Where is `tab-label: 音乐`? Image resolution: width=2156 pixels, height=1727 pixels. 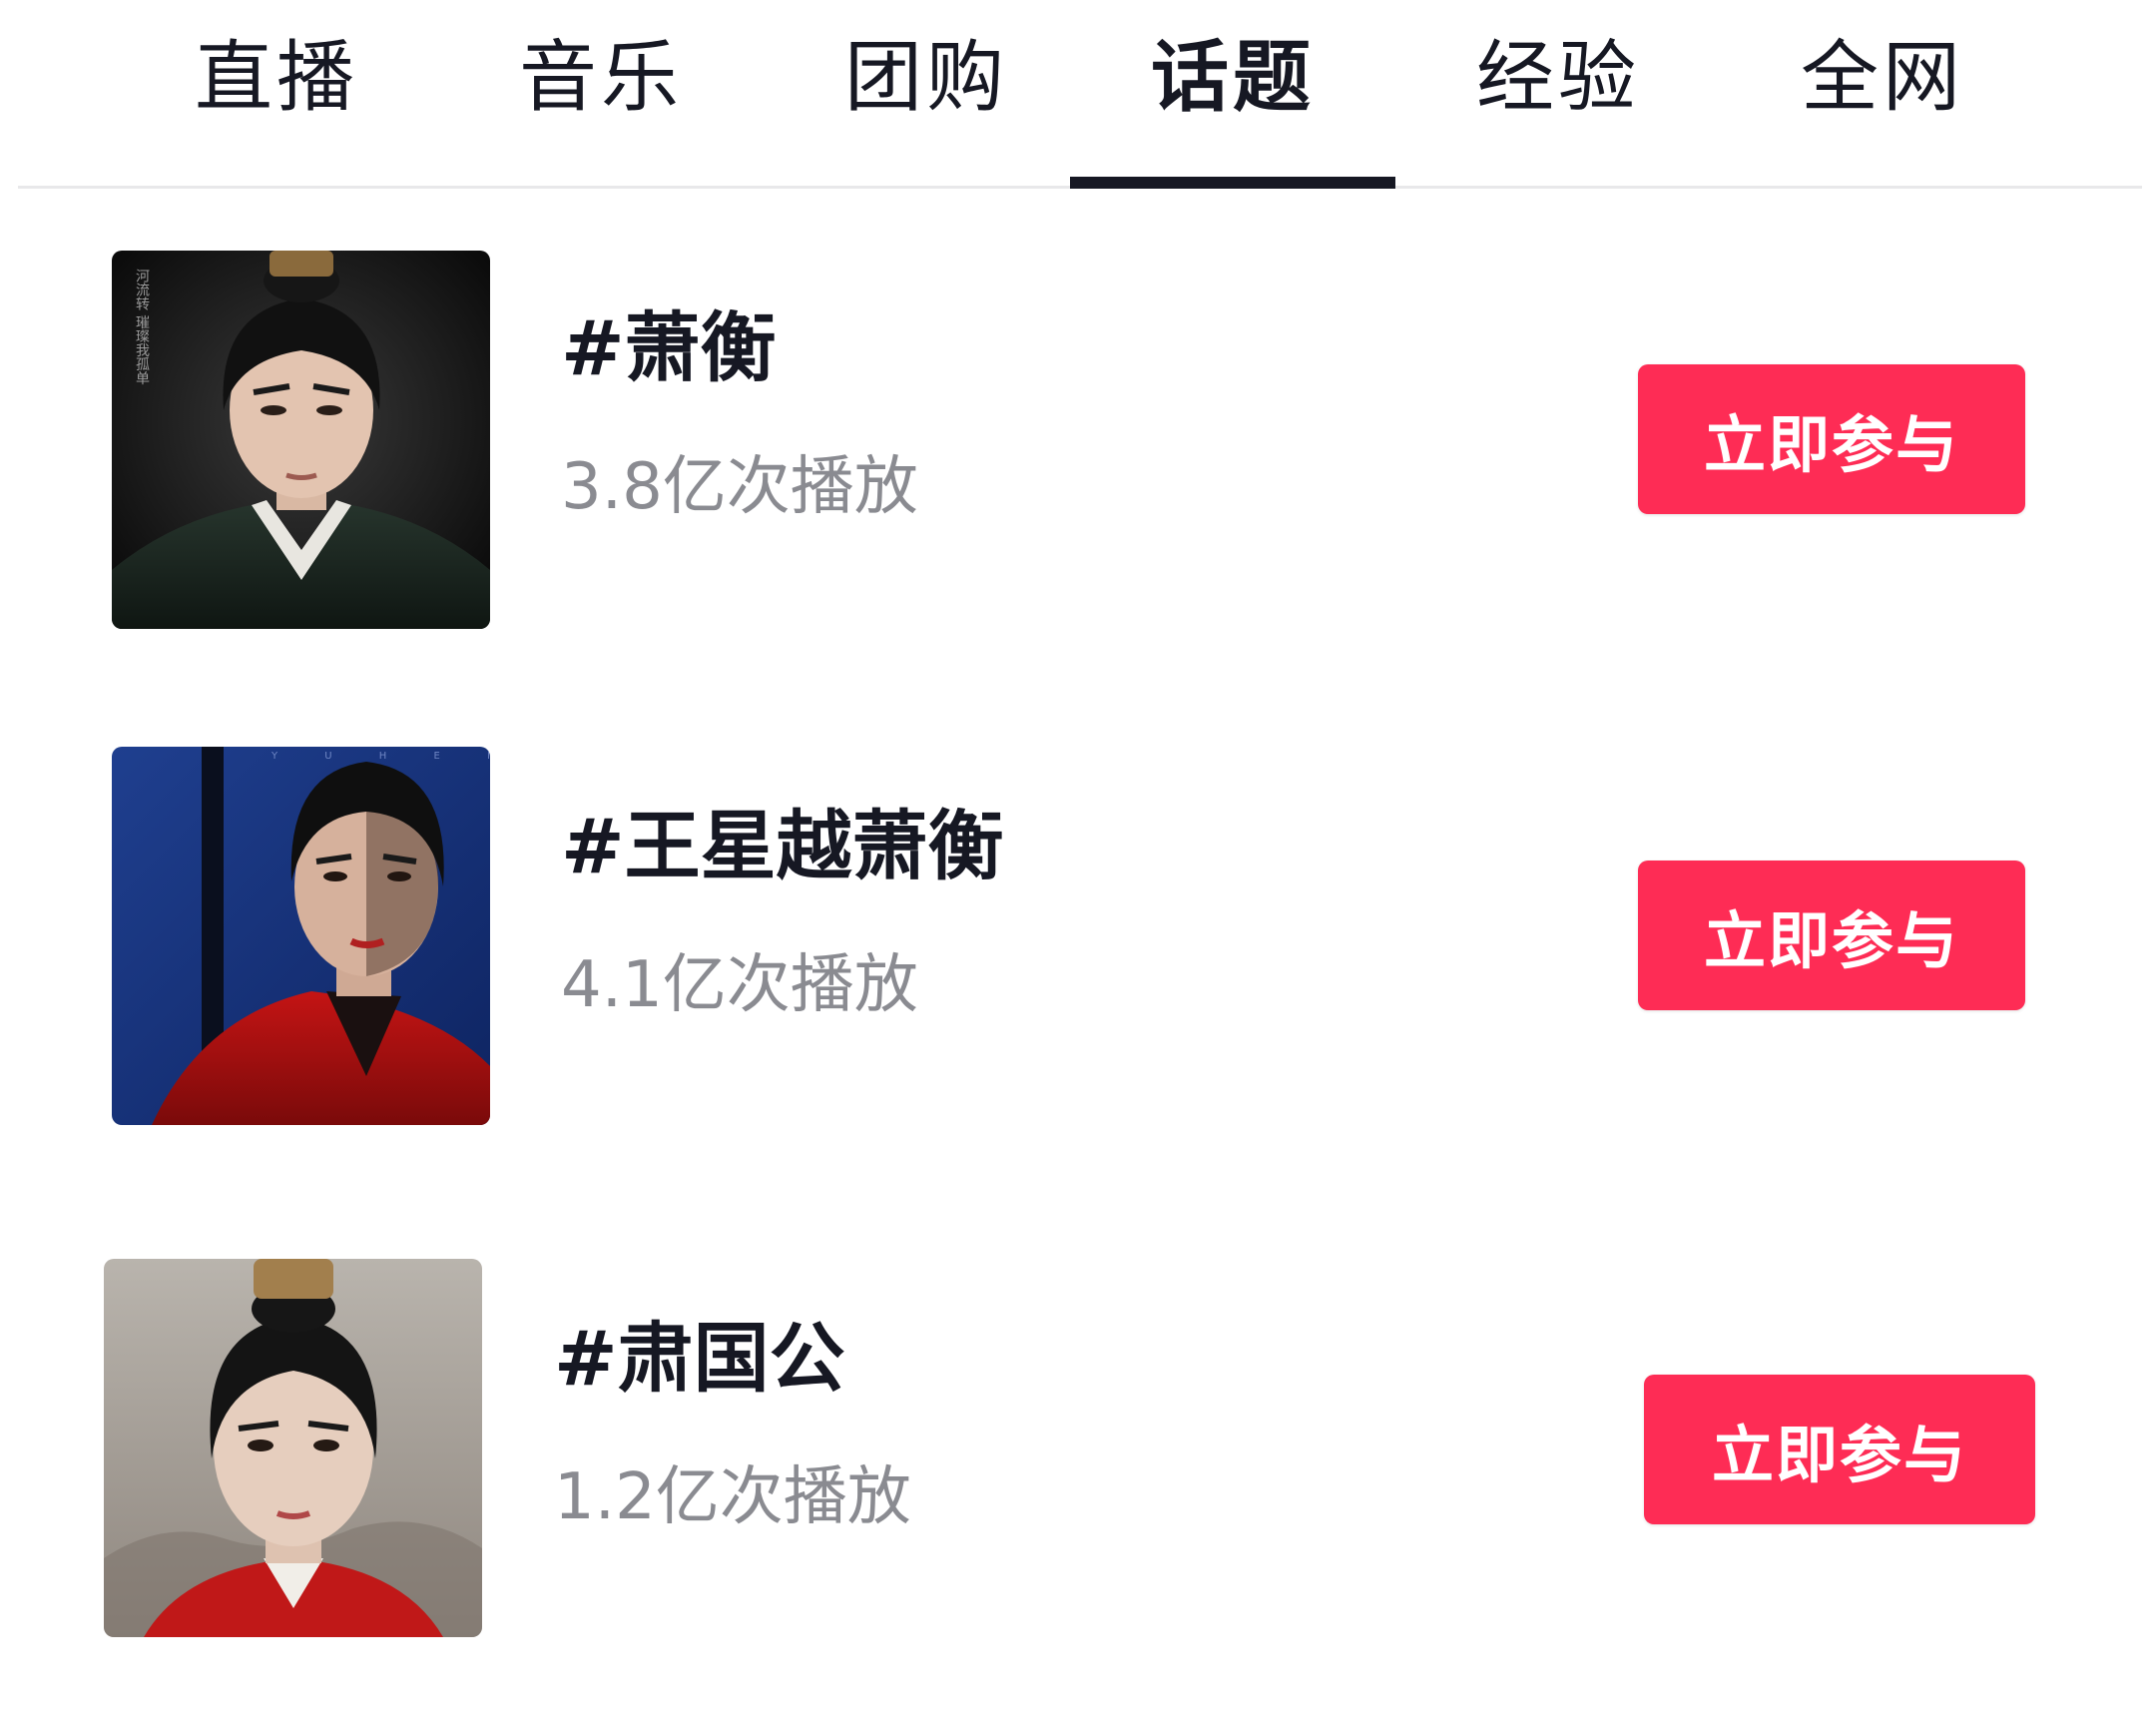
tab-label: 音乐 is located at coordinates (600, 78).